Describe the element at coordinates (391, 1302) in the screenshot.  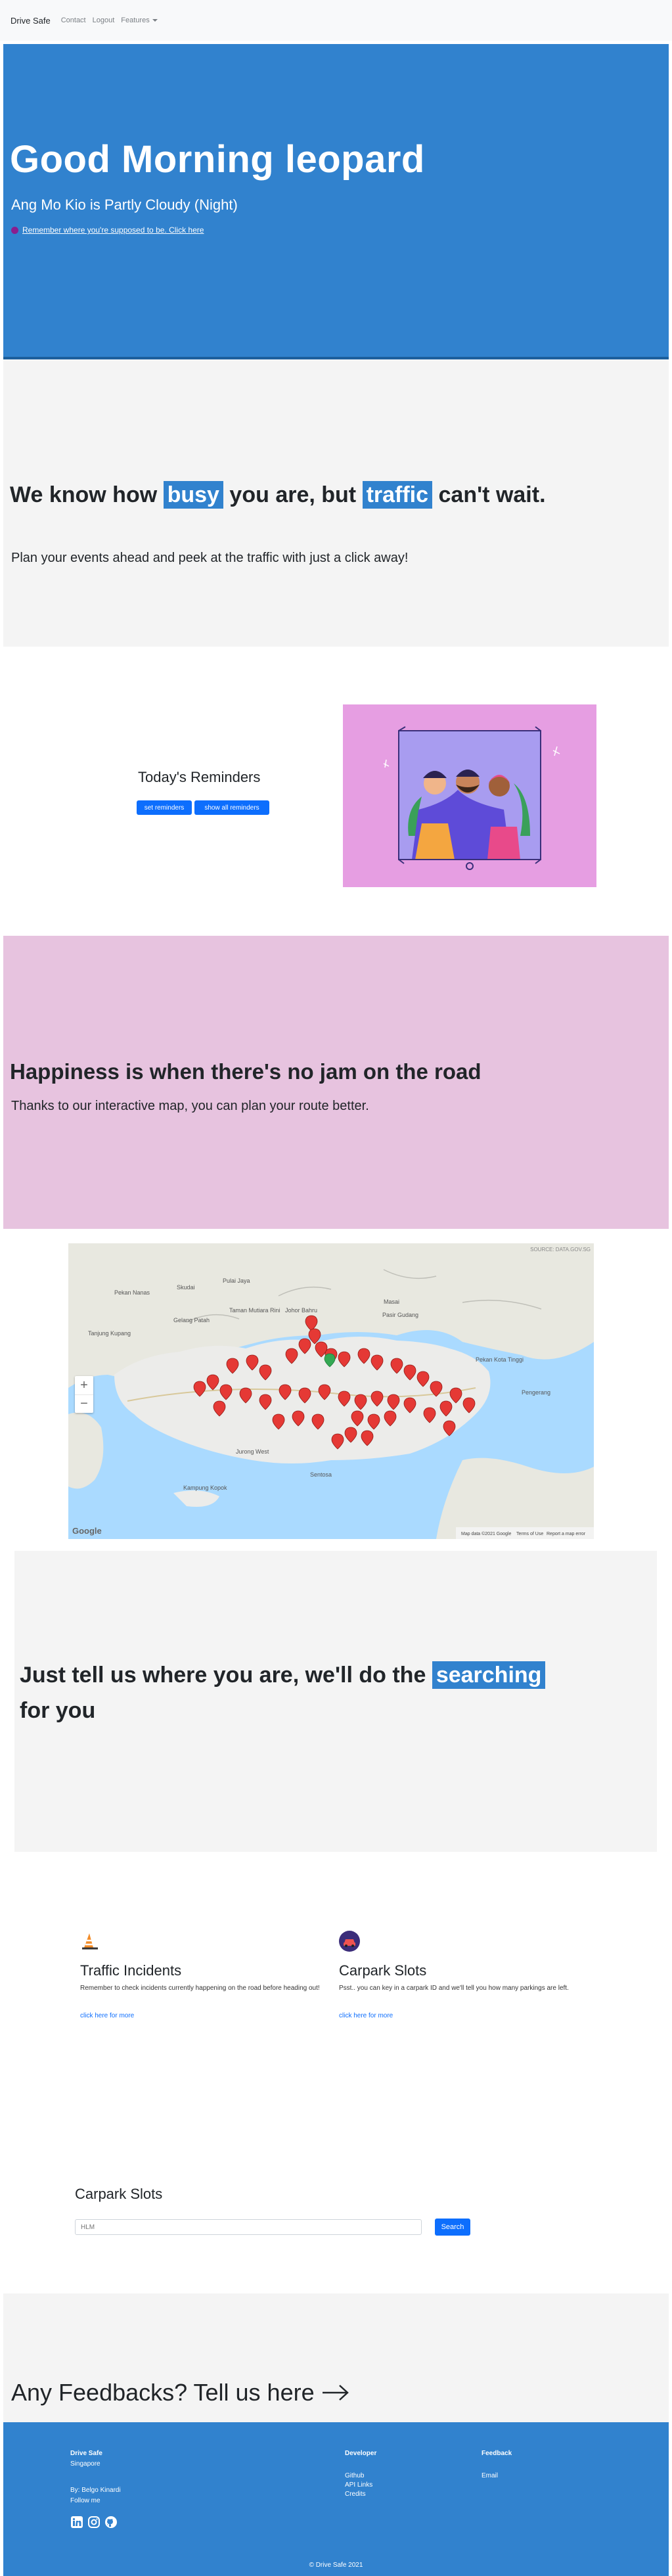
I see `map-place-masai: Masai` at that location.